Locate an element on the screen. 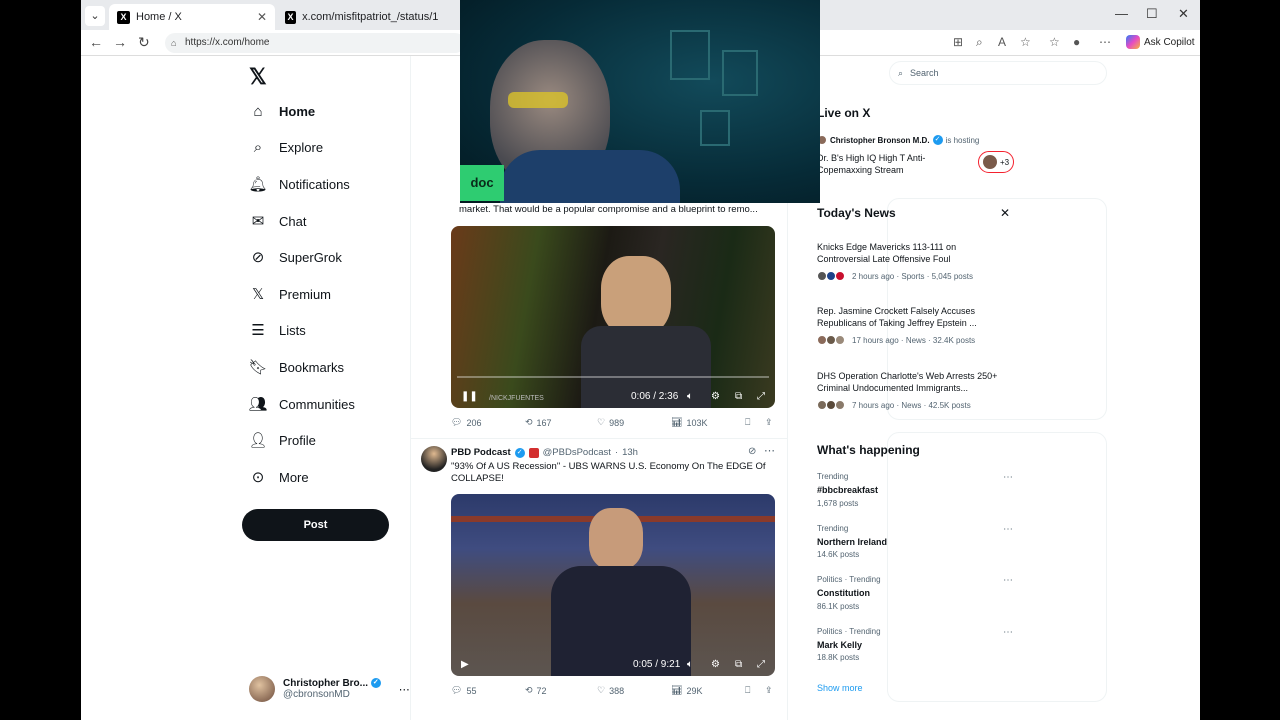  tweet-more-icon: ⋯ is located at coordinates (769, 450).